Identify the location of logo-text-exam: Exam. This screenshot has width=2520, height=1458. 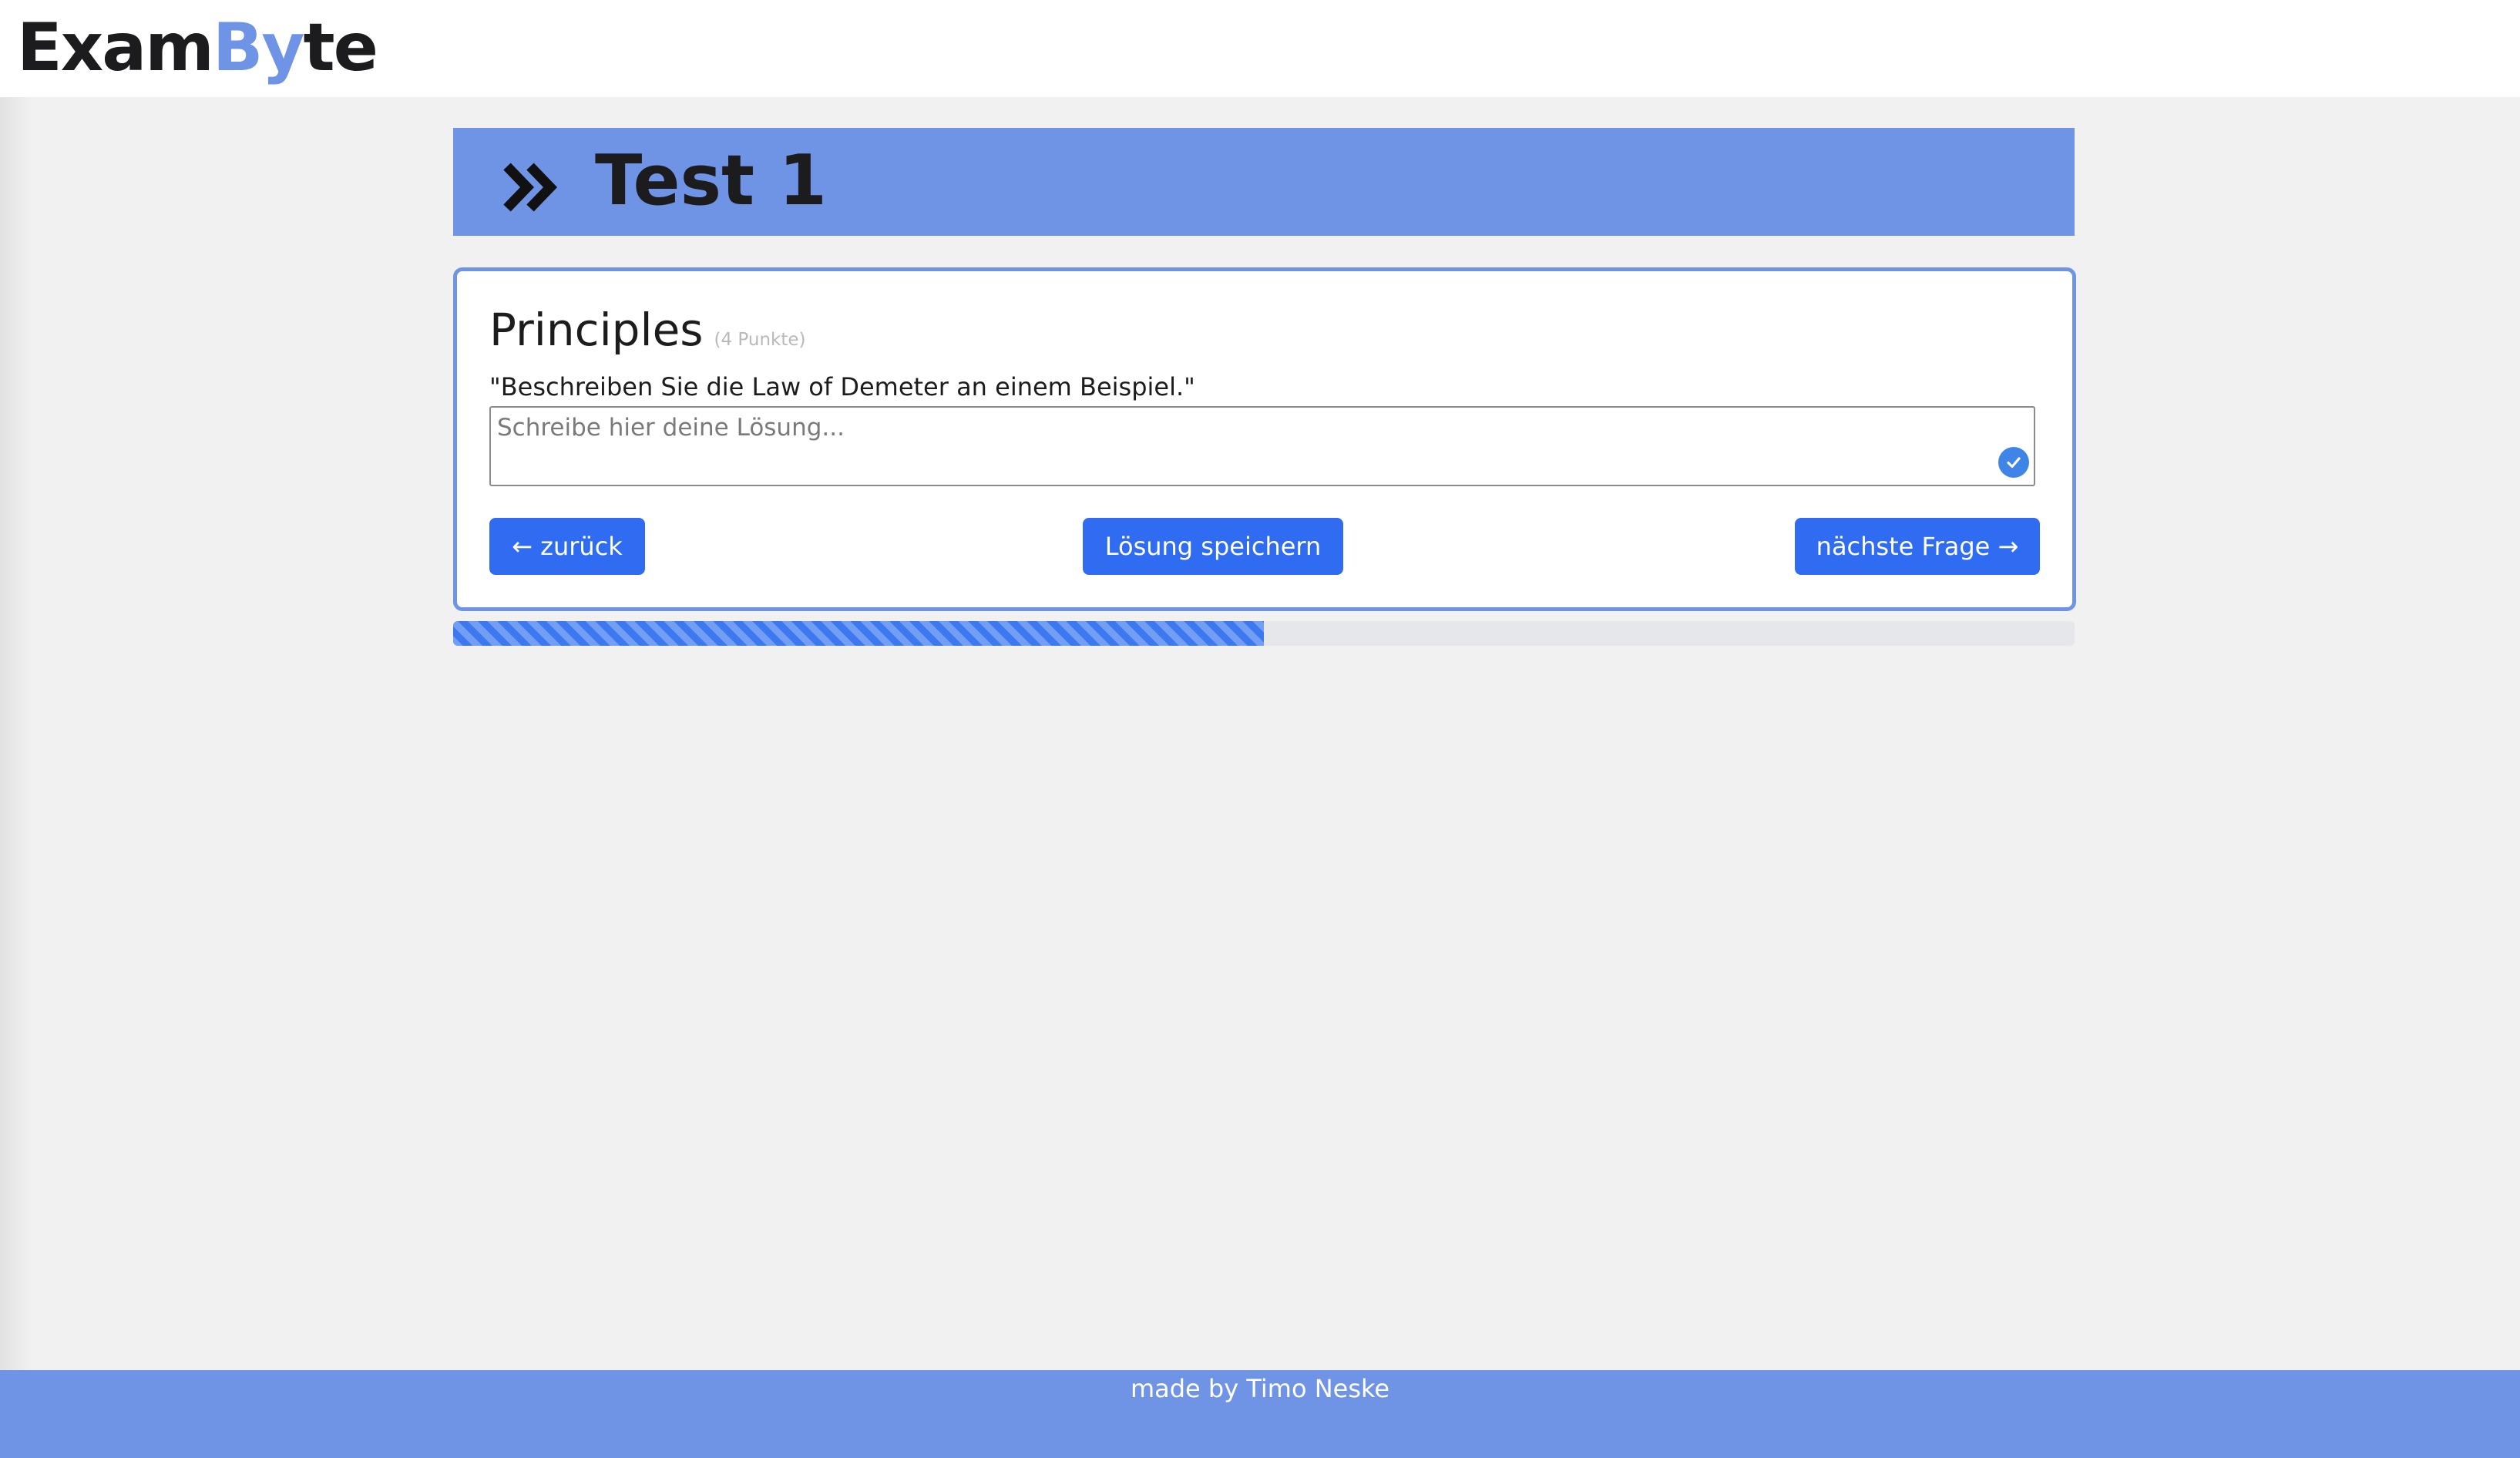
(115, 47).